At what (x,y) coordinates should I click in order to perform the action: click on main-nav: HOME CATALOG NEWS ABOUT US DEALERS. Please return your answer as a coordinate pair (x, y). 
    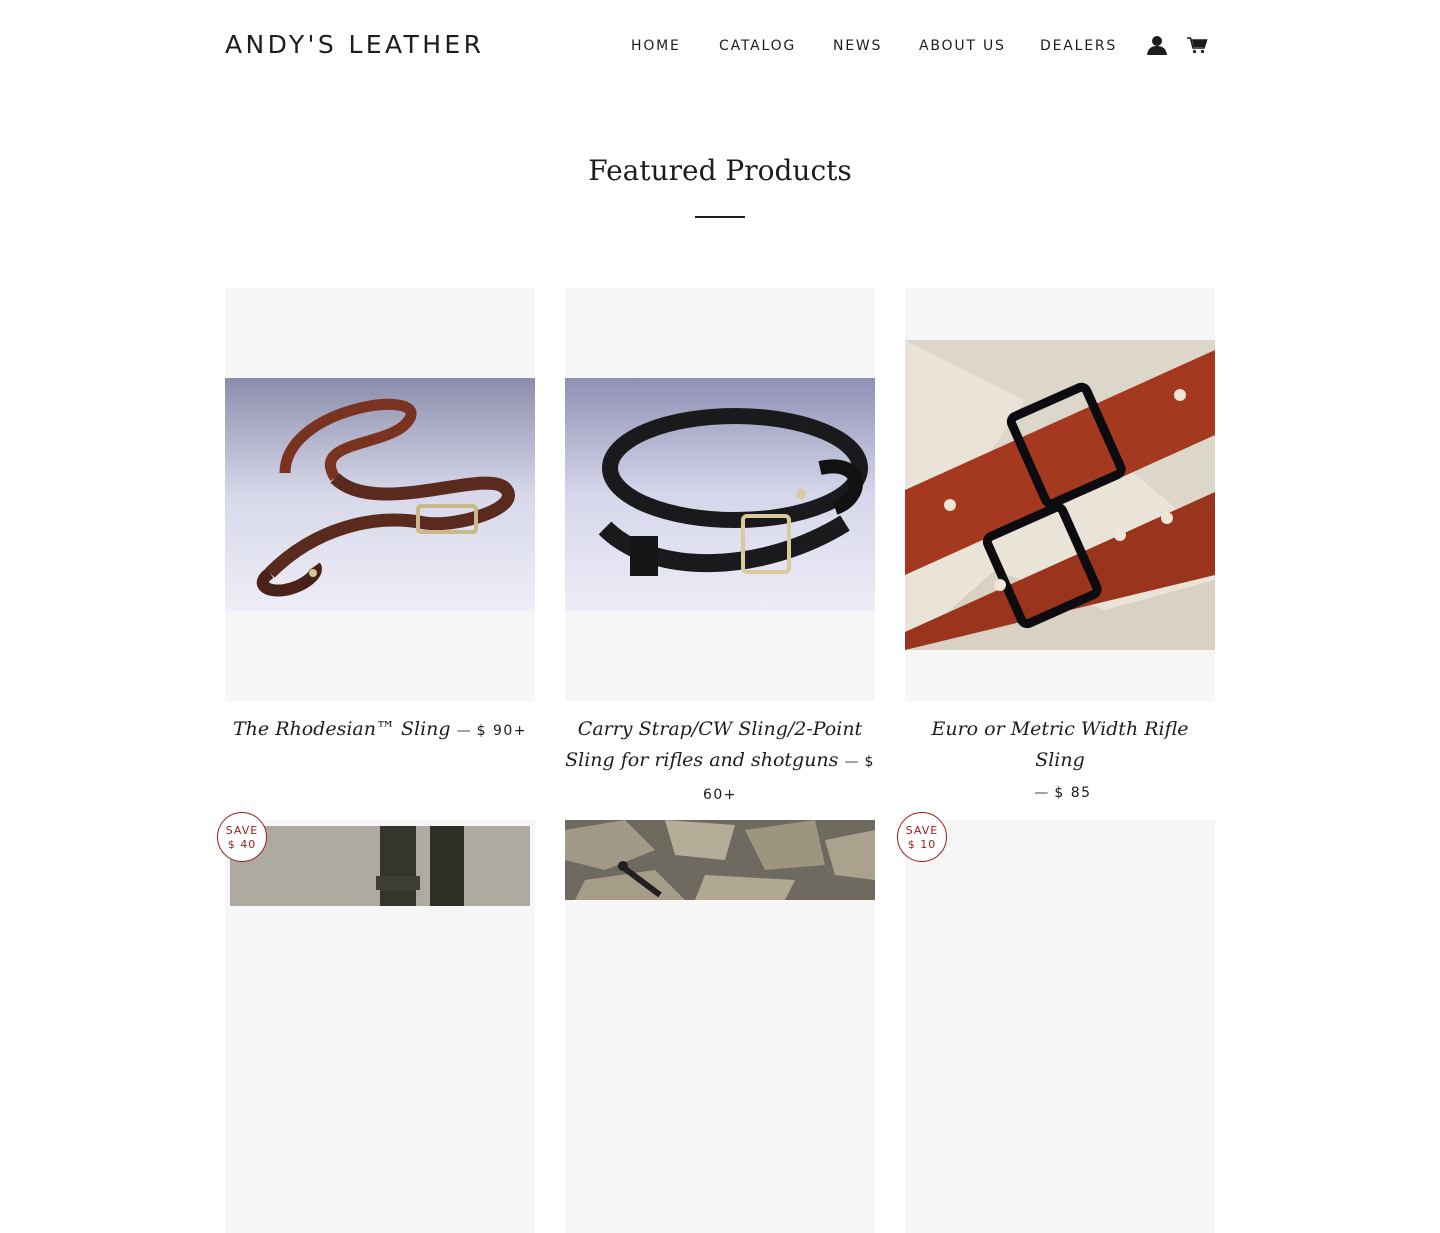
    Looking at the image, I should click on (720, 48).